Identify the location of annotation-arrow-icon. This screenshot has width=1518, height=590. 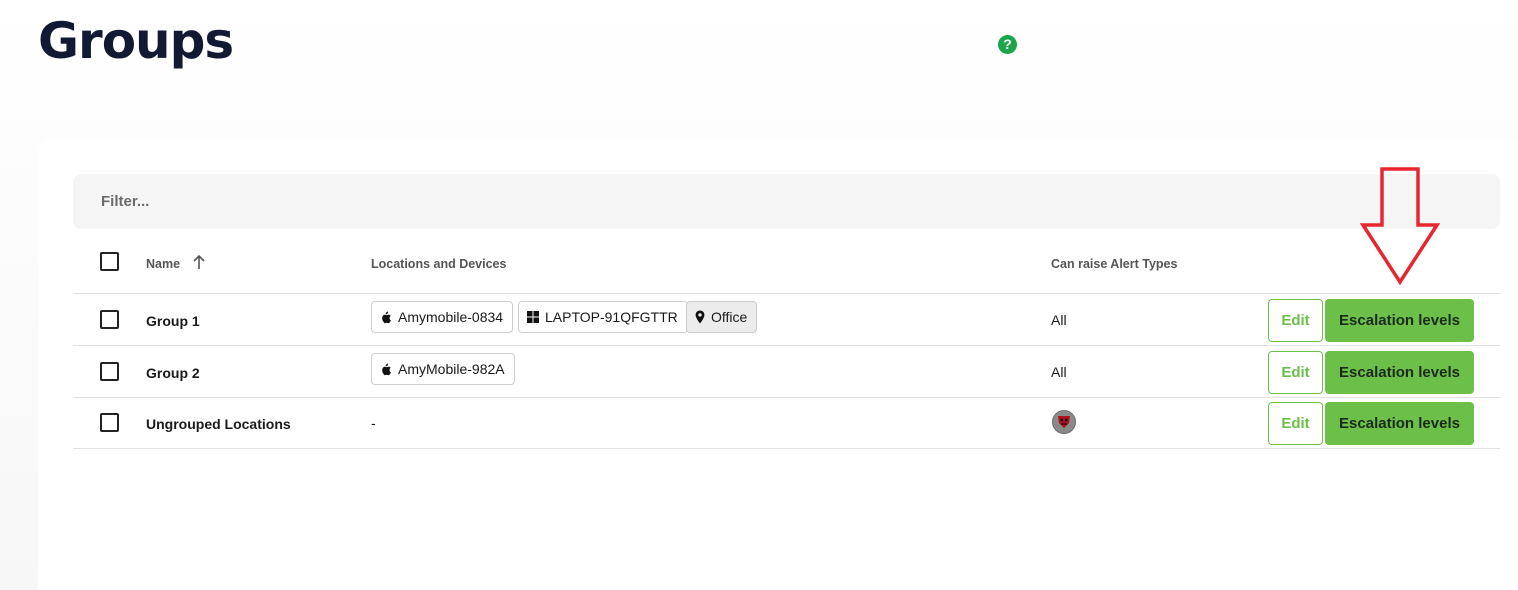
(1400, 226).